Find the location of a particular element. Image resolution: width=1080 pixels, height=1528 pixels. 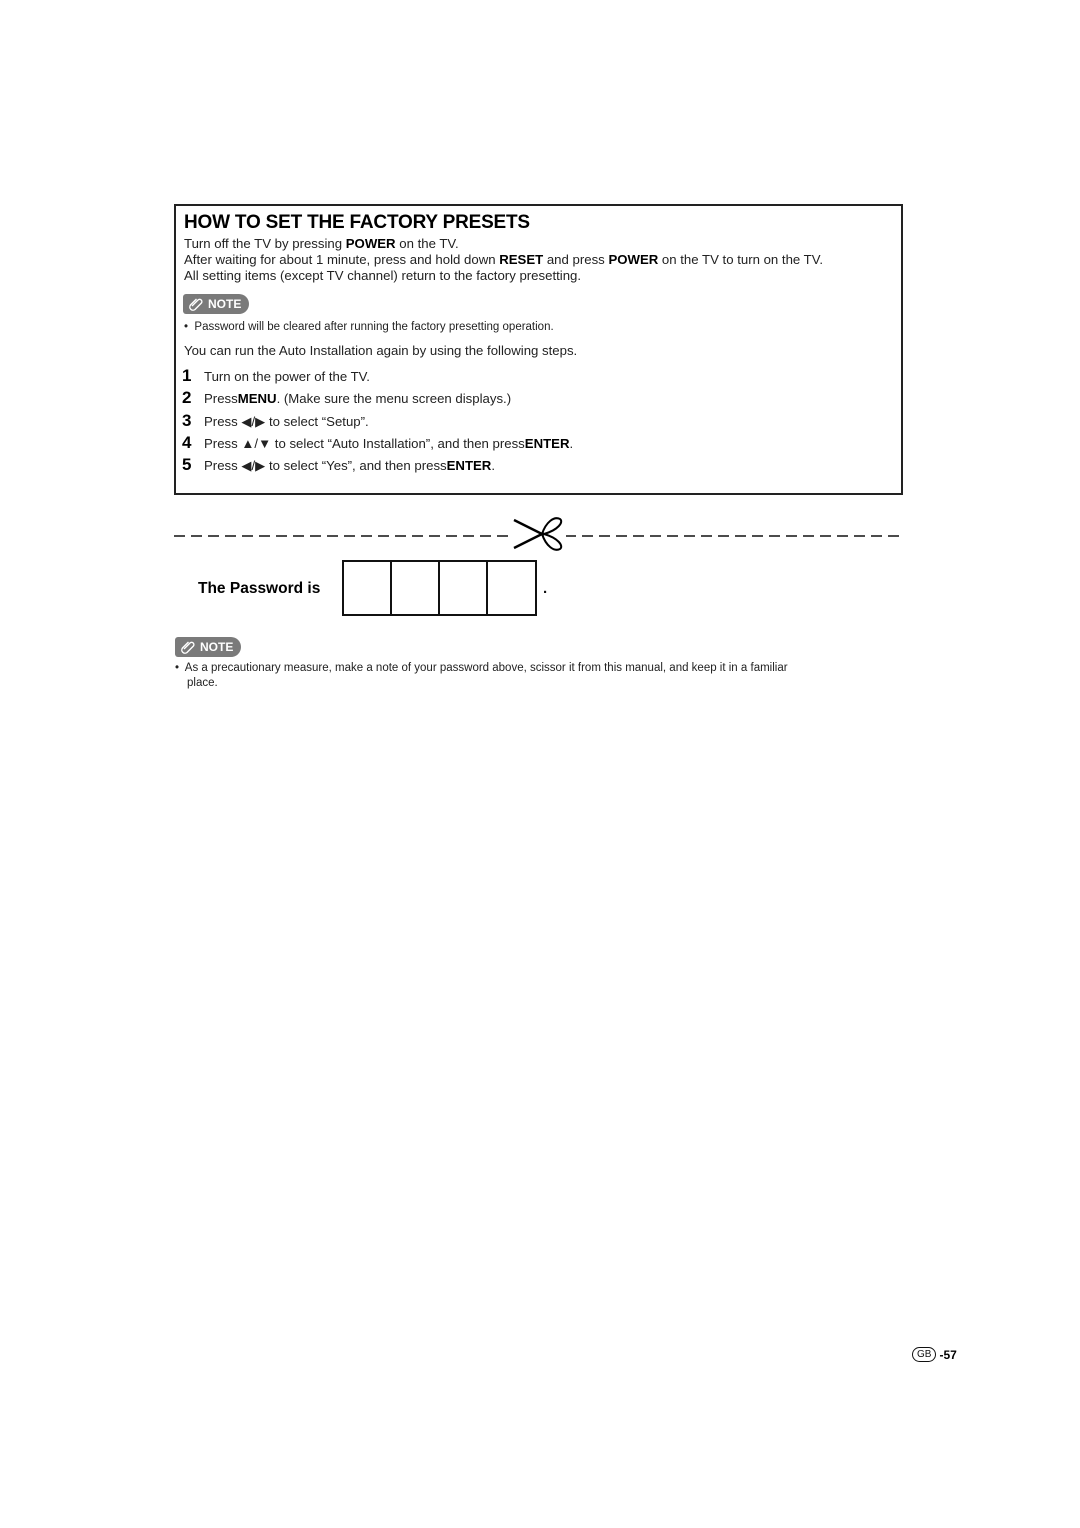

region-badge: GB is located at coordinates (924, 1354).